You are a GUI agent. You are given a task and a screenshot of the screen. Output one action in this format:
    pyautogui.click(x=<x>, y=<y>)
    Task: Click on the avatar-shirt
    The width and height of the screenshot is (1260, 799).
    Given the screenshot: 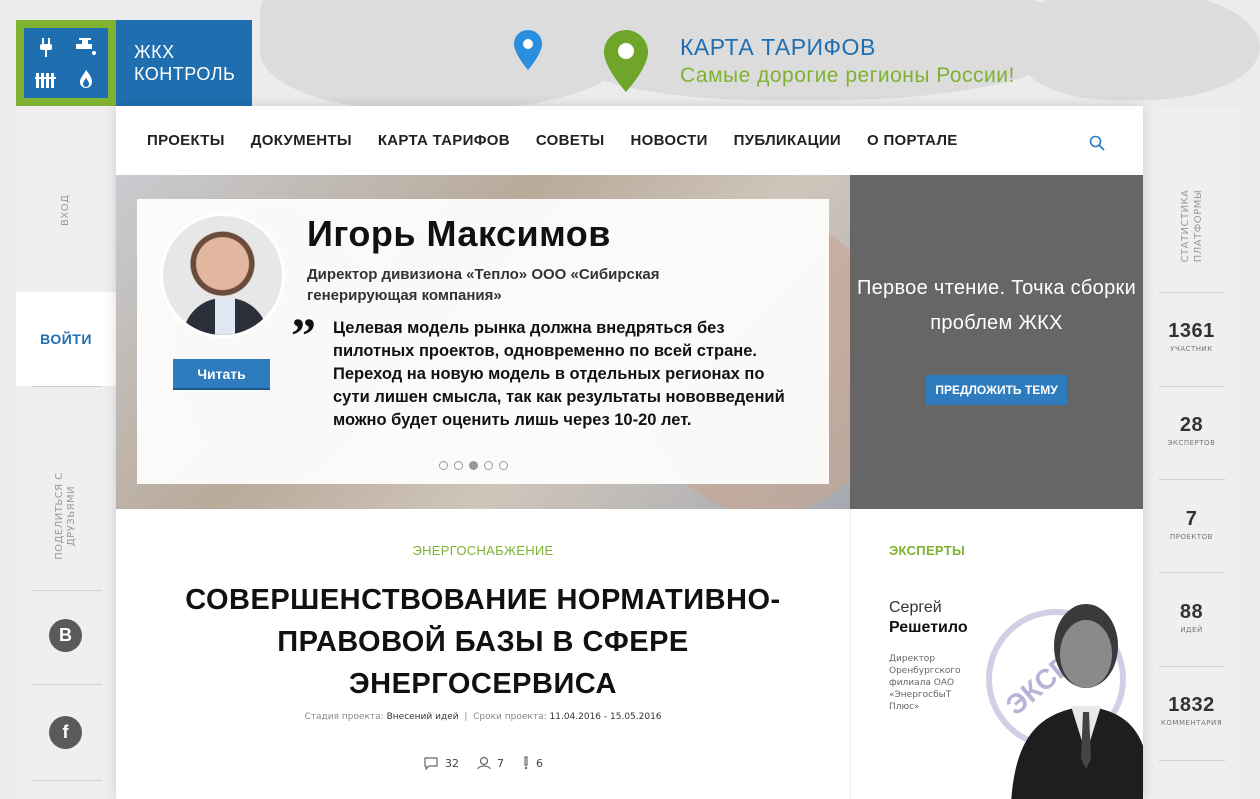 What is the action you would take?
    pyautogui.click(x=225, y=316)
    